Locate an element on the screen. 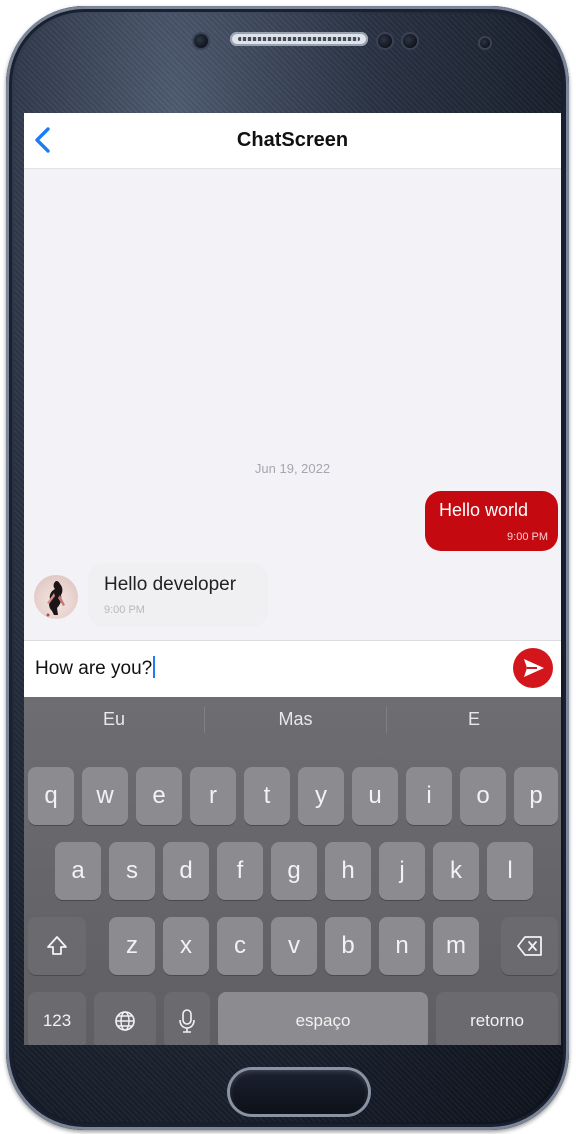 This screenshot has width=576, height=1134. navigation-bar: ChatScreen is located at coordinates (292, 141).